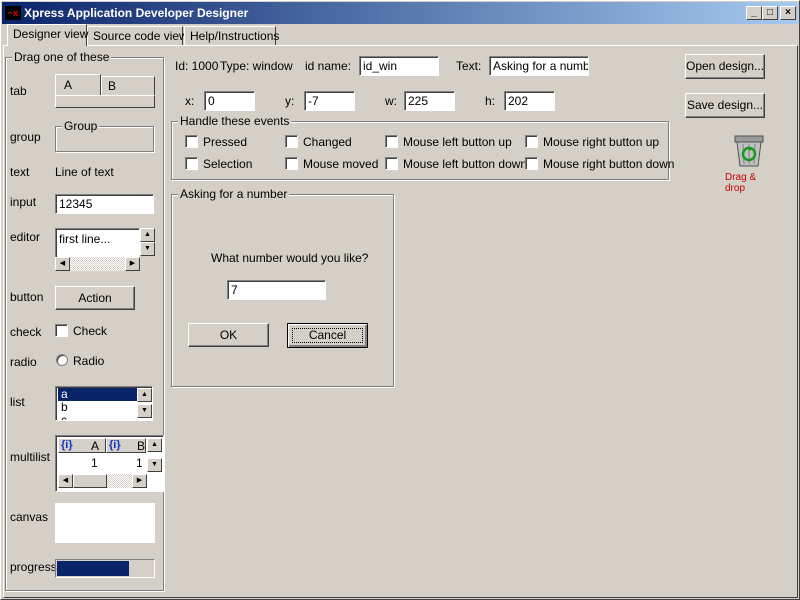 This screenshot has height=600, width=800. Describe the element at coordinates (329, 101) in the screenshot. I see `y-field: -7` at that location.